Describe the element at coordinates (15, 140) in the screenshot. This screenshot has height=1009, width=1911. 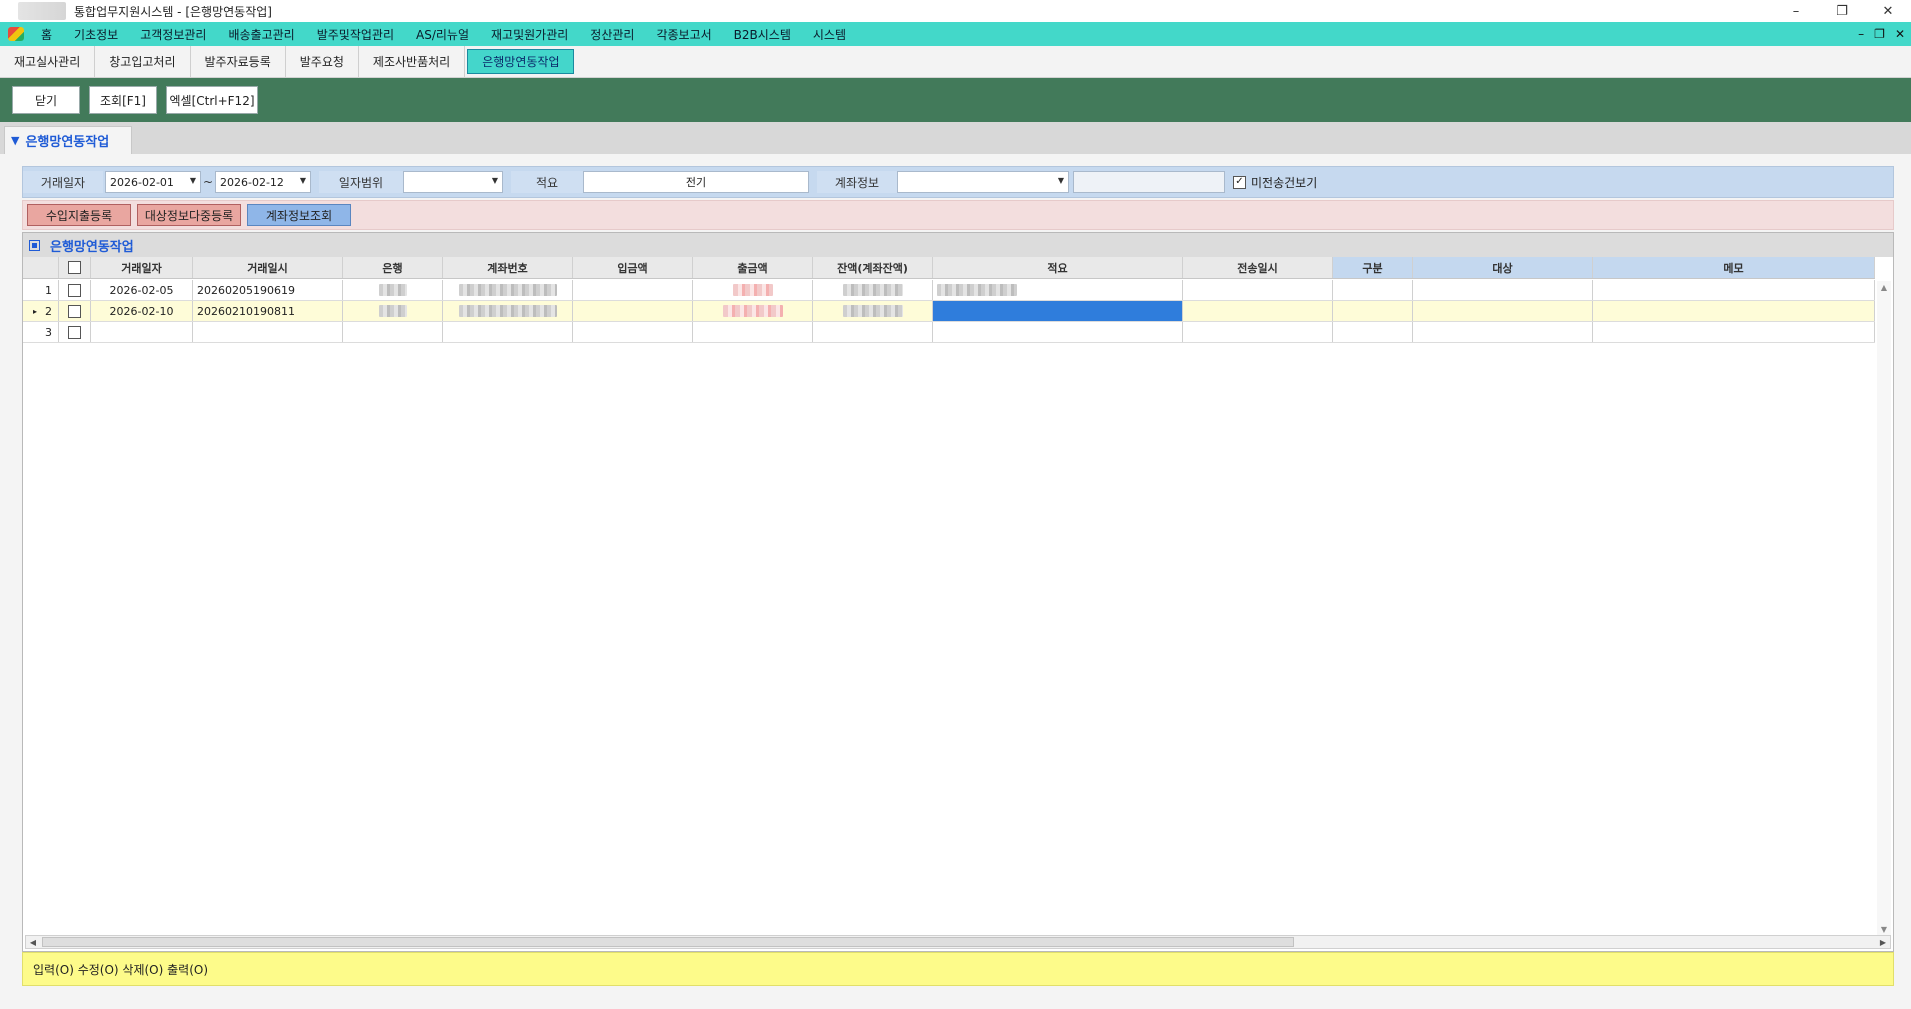
I see `collapse-triangle-icon: ▼` at that location.